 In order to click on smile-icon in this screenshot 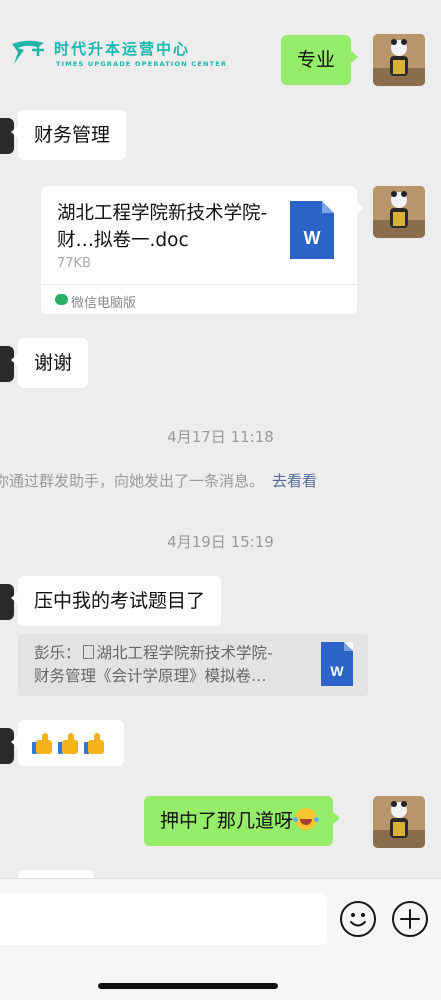, I will do `click(358, 920)`.